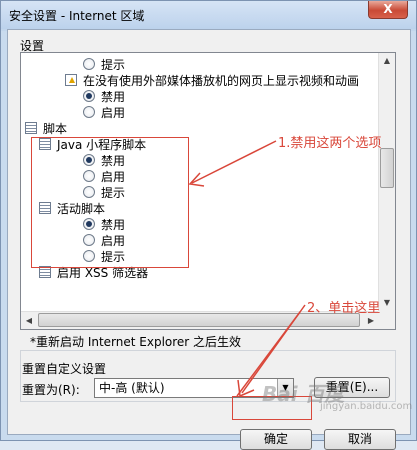 The height and width of the screenshot is (450, 417). What do you see at coordinates (77, 16) in the screenshot?
I see `window-title: 安全设置 - Internet 区域` at bounding box center [77, 16].